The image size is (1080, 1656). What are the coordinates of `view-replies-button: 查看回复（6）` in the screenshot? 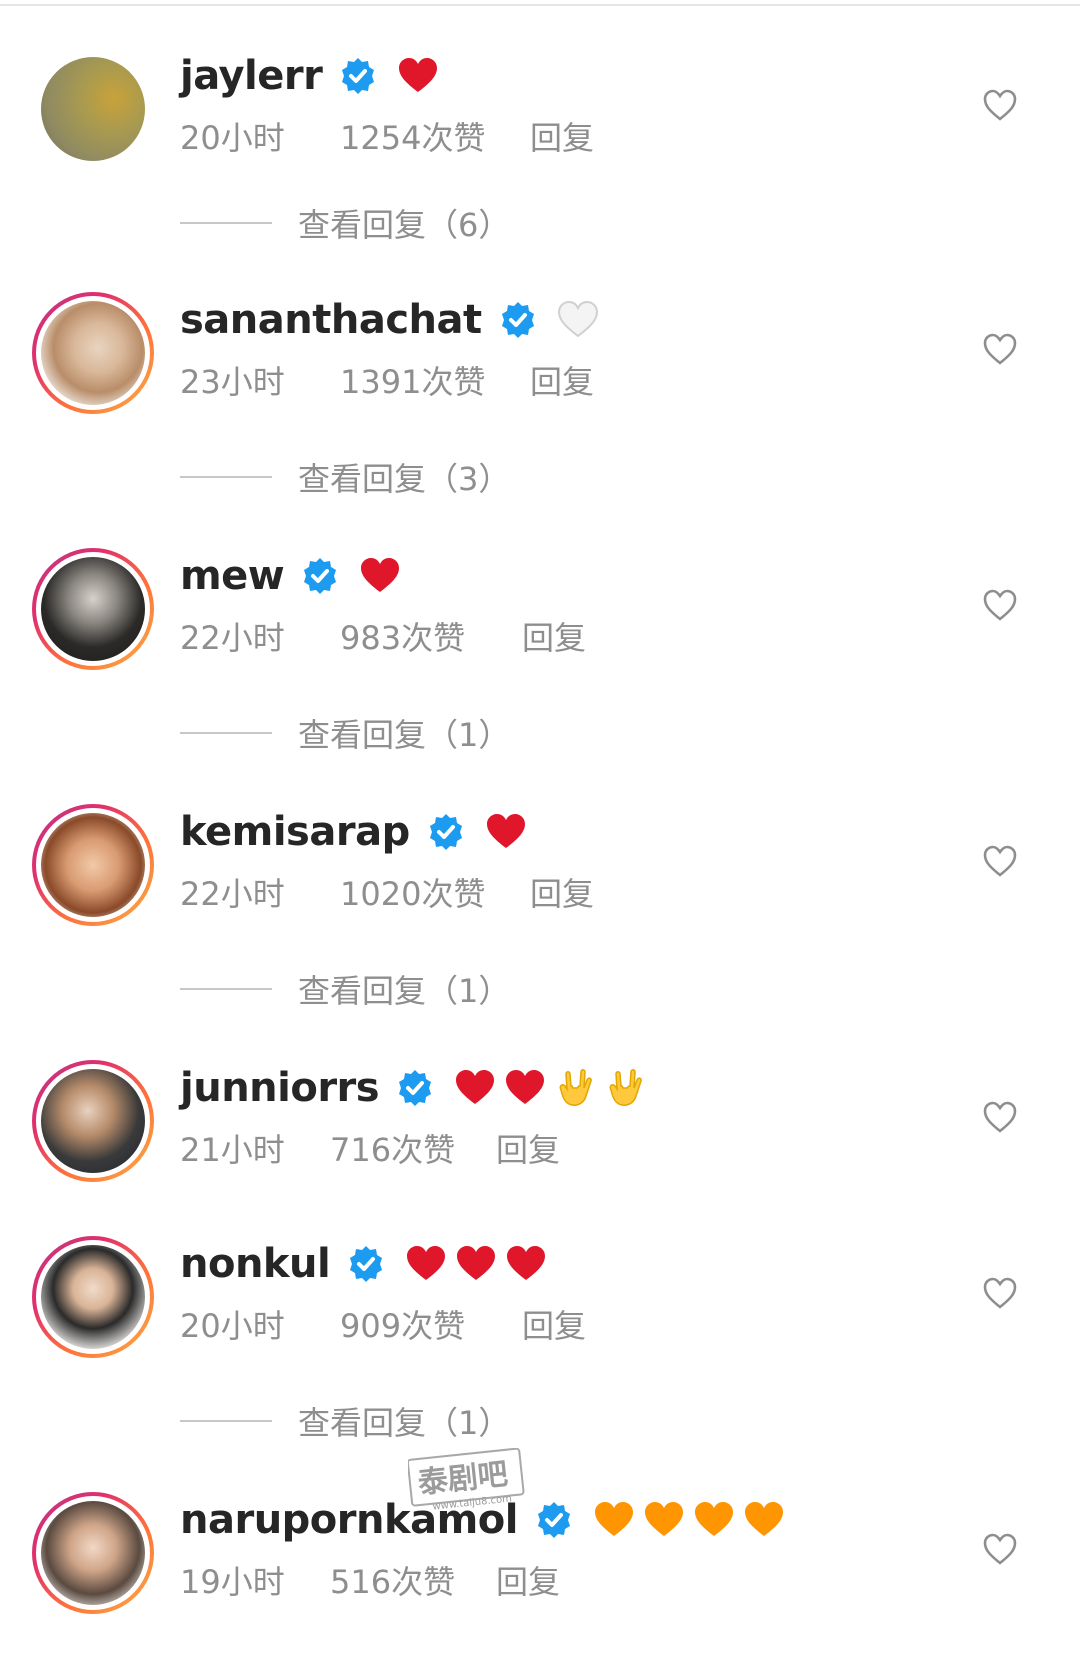 It's located at (345, 223).